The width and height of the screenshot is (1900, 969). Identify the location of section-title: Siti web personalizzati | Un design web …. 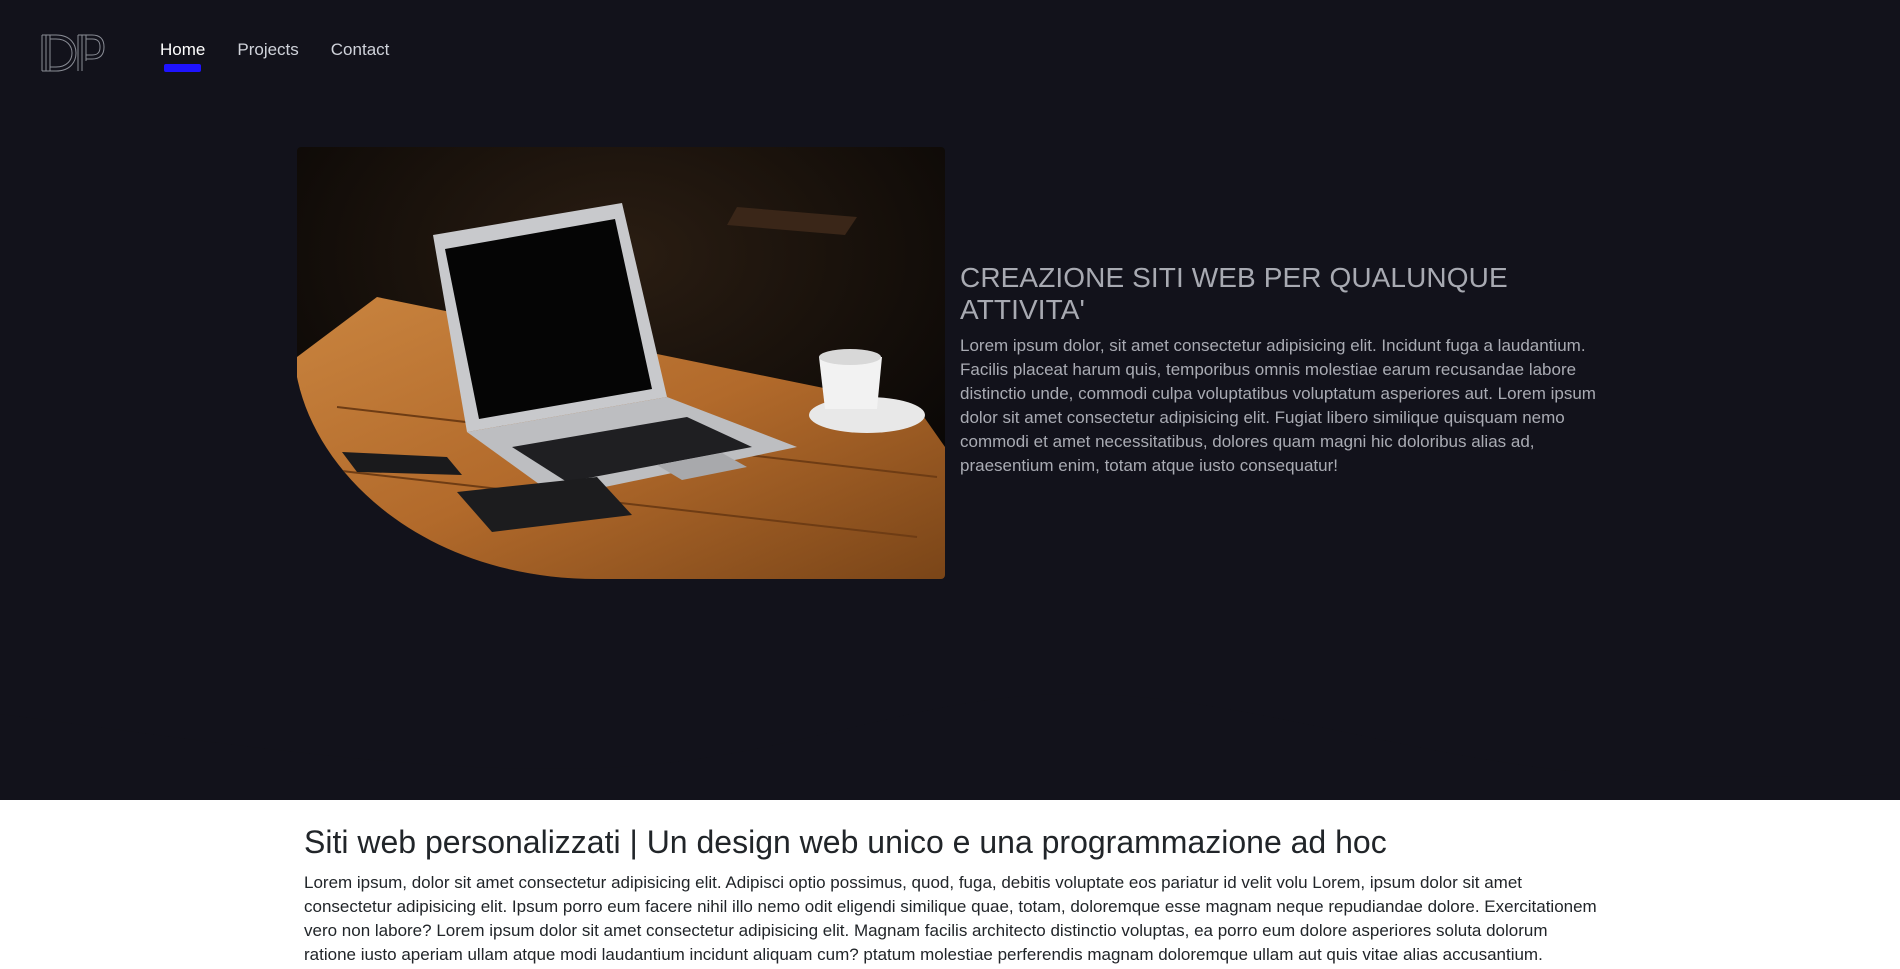
(845, 842).